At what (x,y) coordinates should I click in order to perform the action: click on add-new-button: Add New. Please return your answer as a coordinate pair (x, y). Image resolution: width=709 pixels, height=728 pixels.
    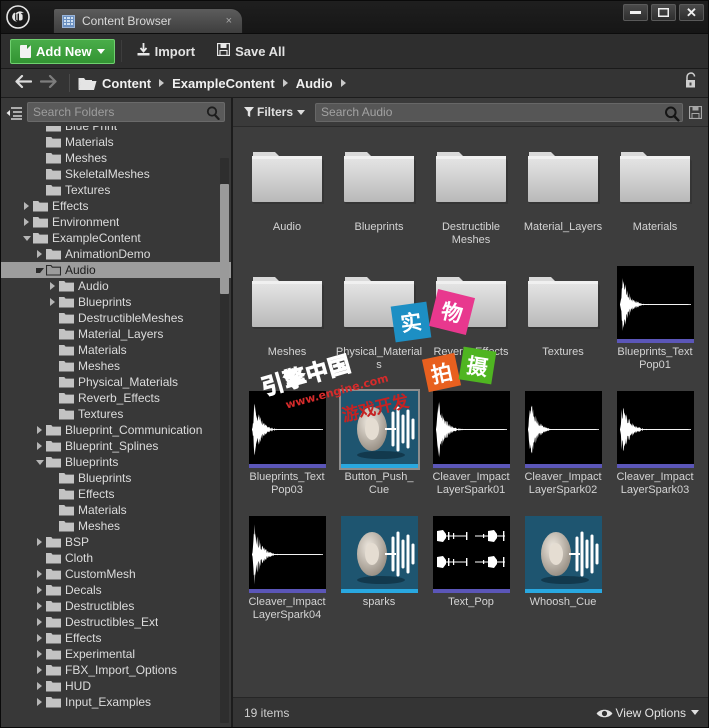
    Looking at the image, I should click on (62, 51).